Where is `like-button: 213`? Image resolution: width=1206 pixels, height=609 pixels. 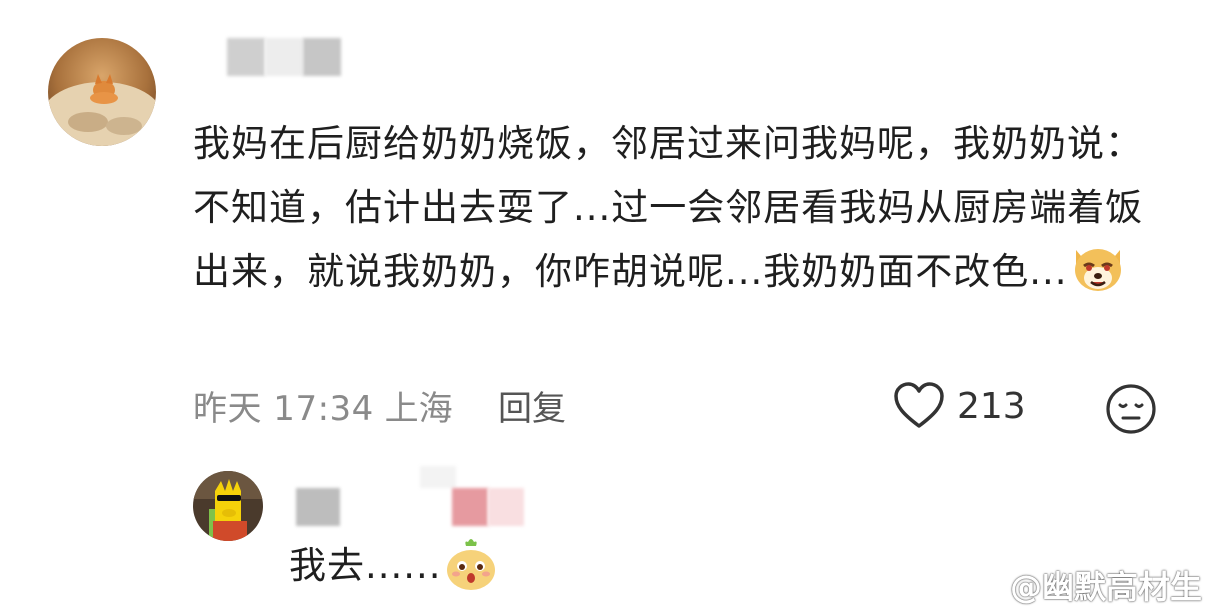
like-button: 213 is located at coordinates (959, 406).